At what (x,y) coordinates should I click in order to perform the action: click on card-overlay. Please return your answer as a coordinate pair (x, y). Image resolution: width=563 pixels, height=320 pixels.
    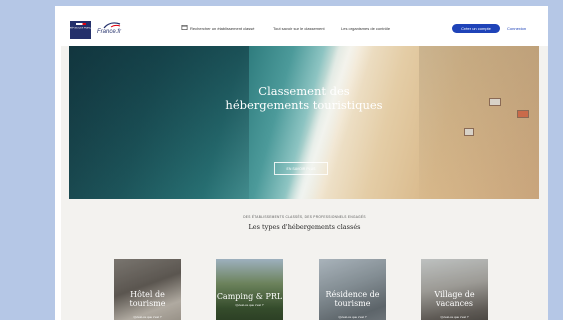
    Looking at the image, I should click on (249, 289).